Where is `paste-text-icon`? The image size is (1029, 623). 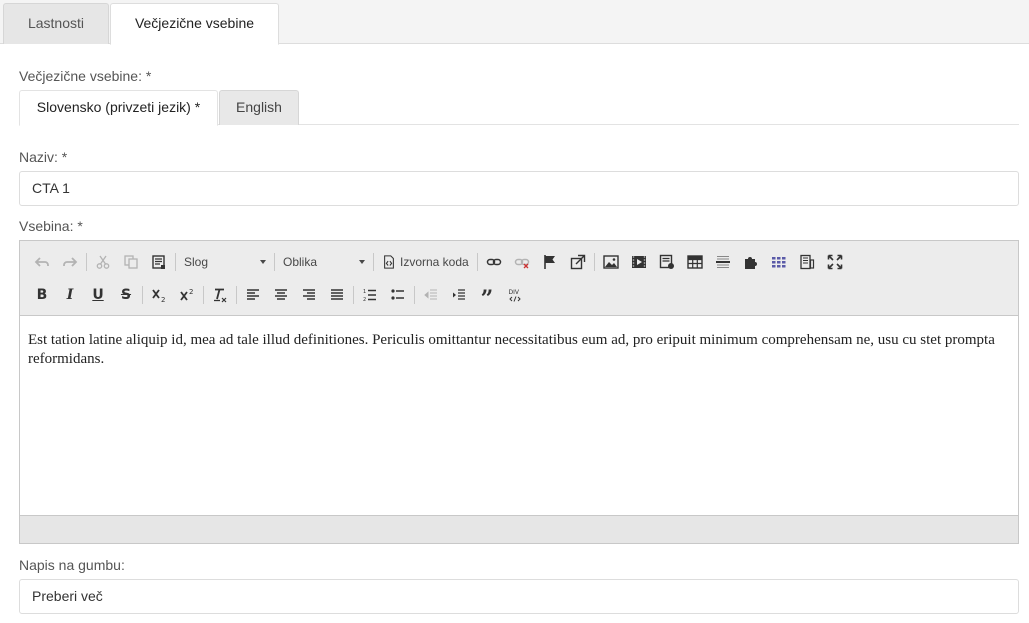
paste-text-icon is located at coordinates (159, 262).